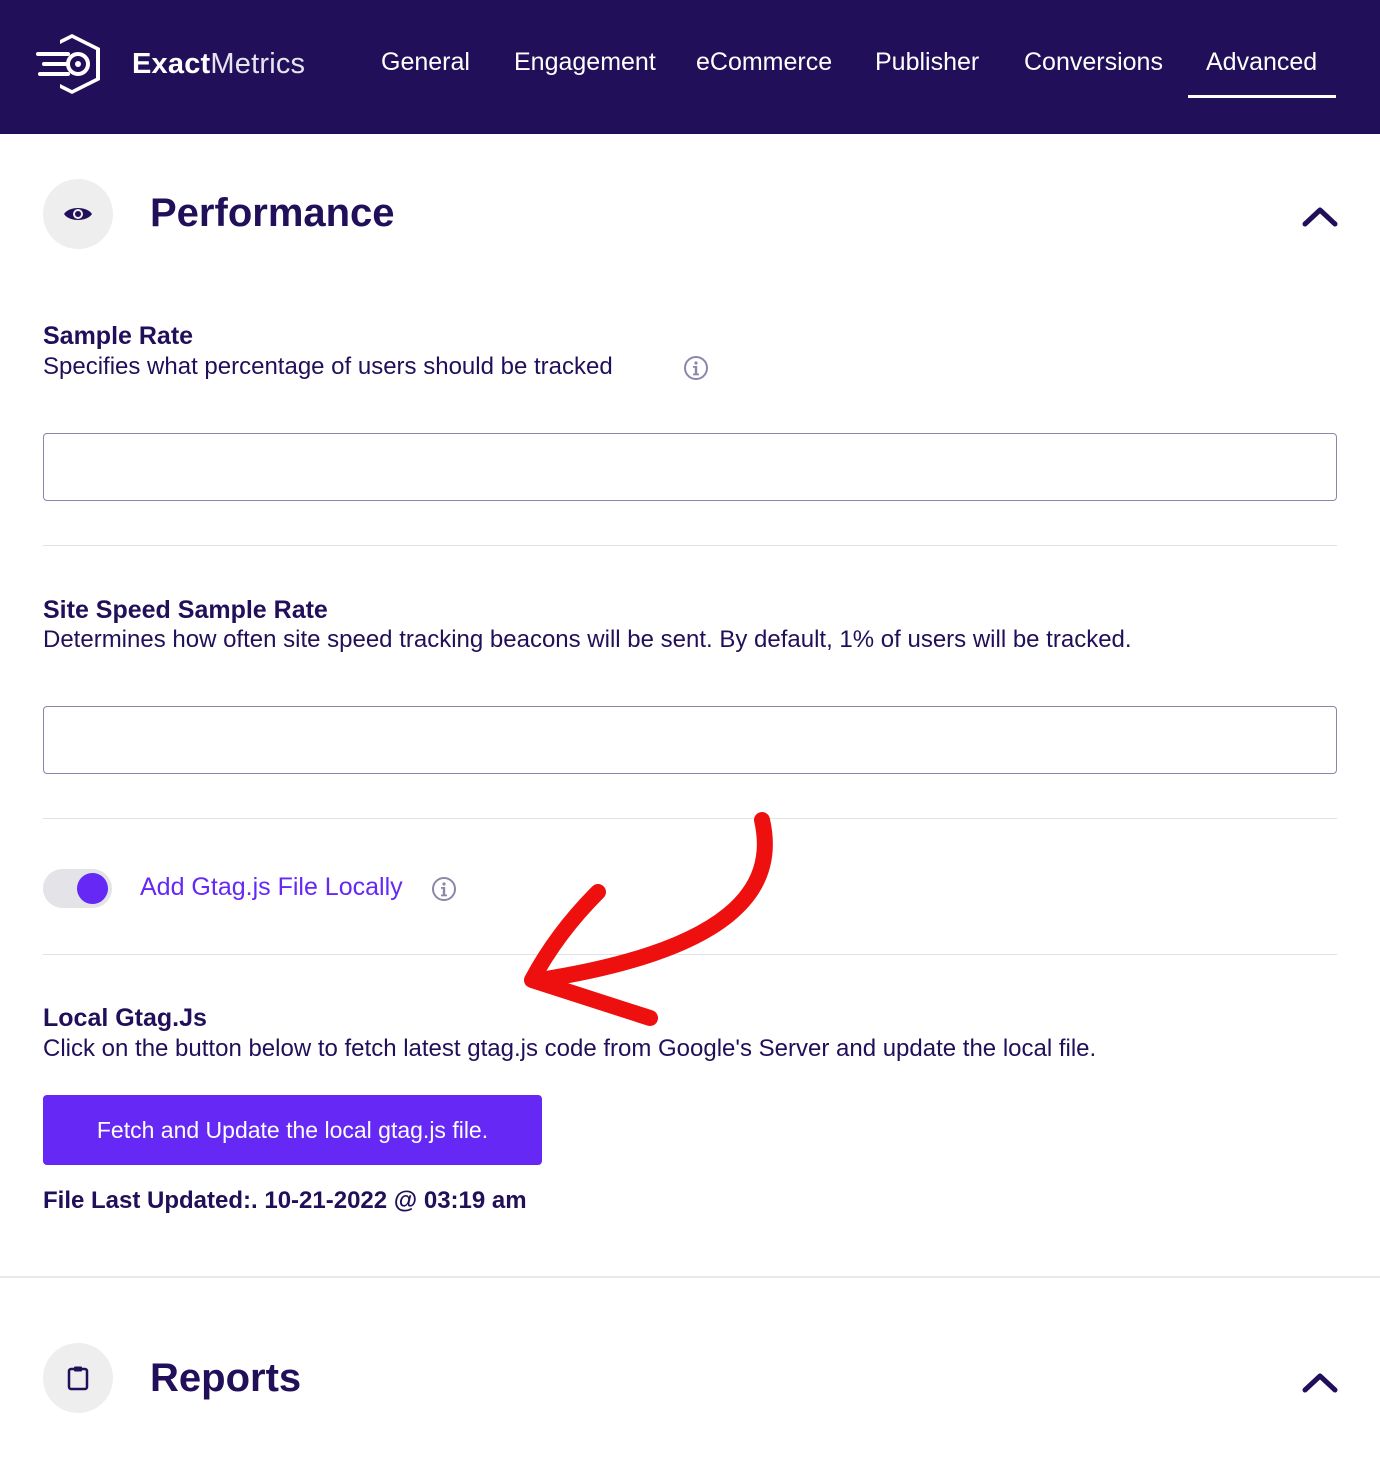 The width and height of the screenshot is (1380, 1481). Describe the element at coordinates (927, 62) in the screenshot. I see `tab-publisher: Publisher` at that location.